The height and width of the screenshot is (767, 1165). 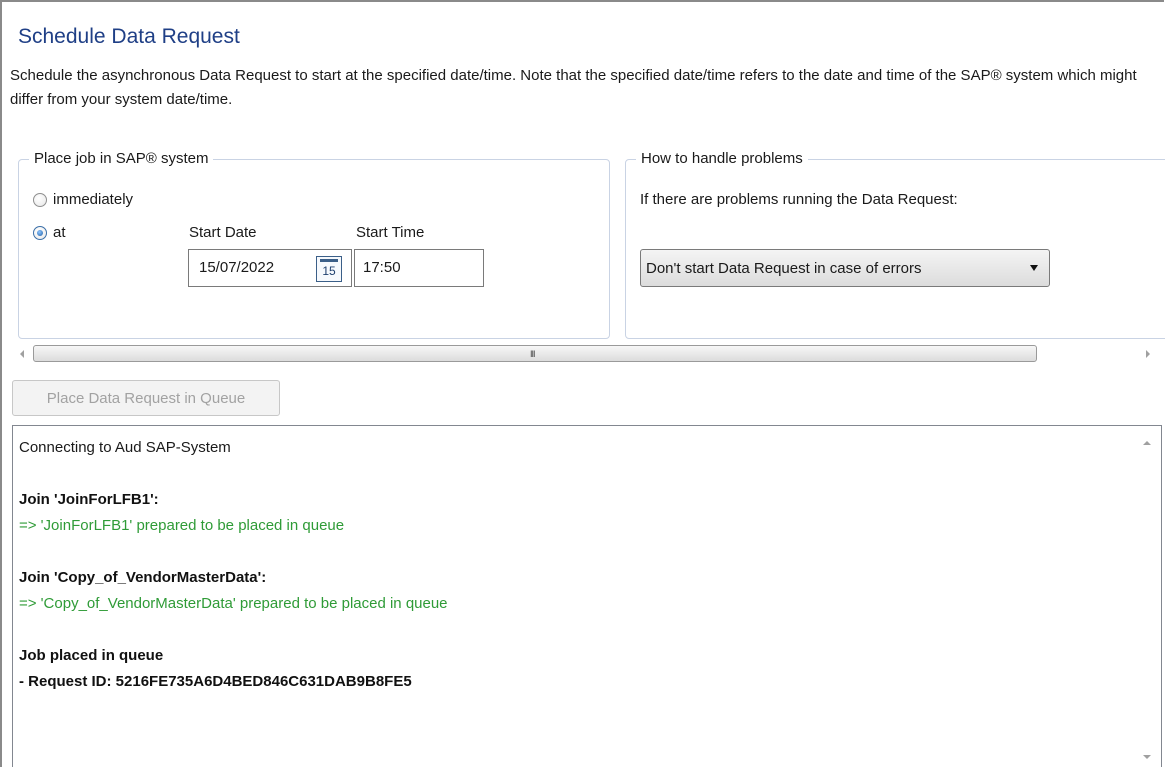 What do you see at coordinates (223, 232) in the screenshot?
I see `start-date-label: Start Date` at bounding box center [223, 232].